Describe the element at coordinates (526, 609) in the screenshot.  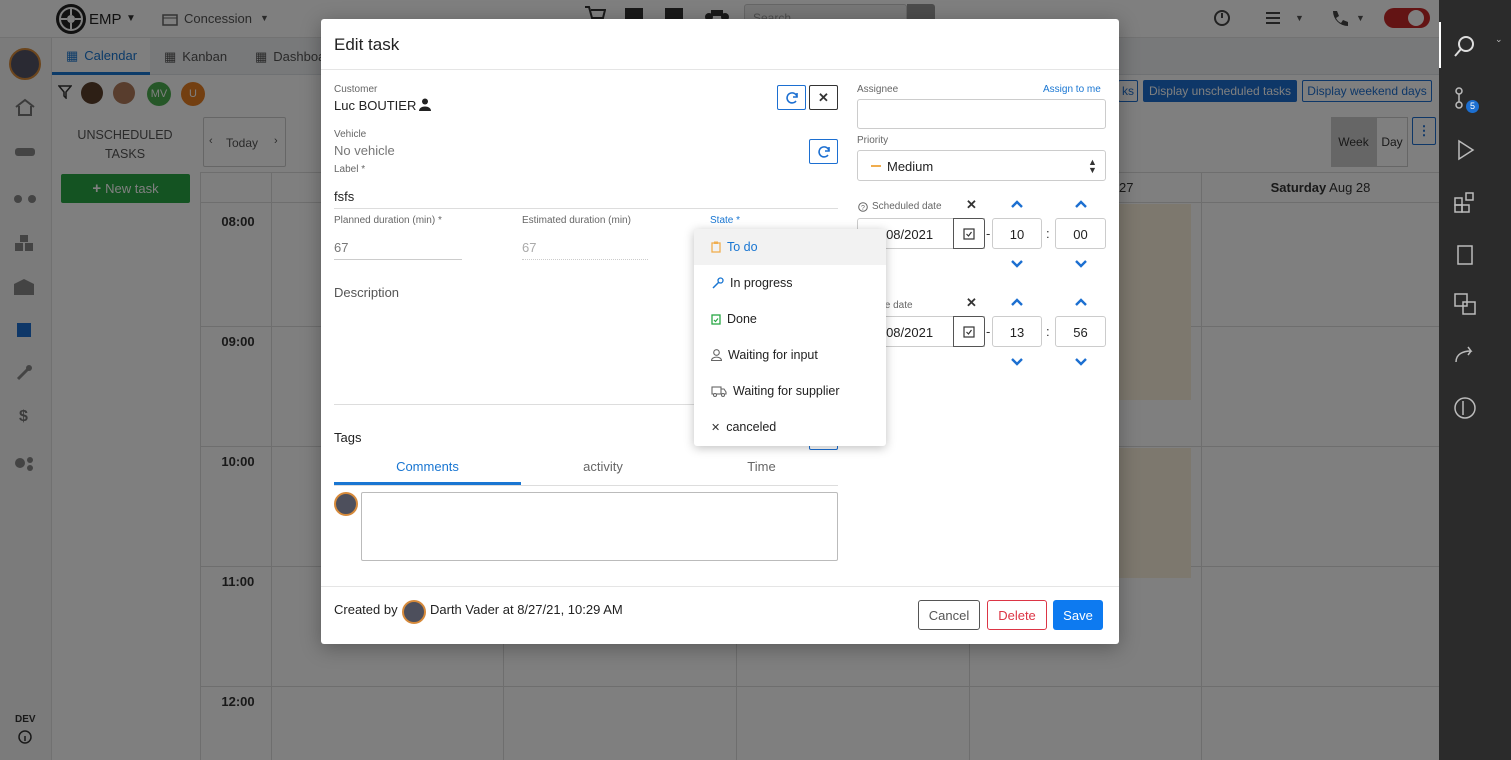
I see `created-by-value: Darth Vader at 8/27/21, 10:29 AM` at that location.